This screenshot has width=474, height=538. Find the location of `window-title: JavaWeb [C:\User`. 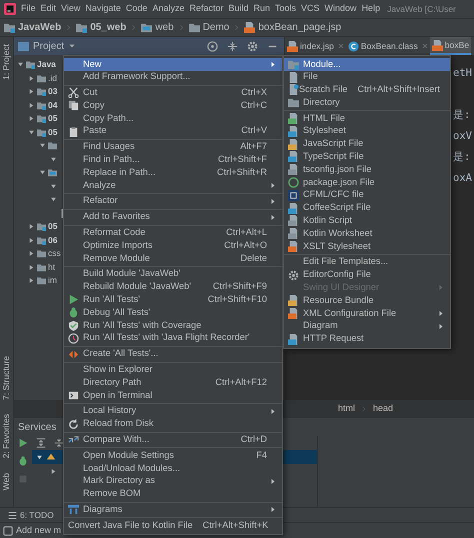

window-title: JavaWeb [C:\User is located at coordinates (421, 9).